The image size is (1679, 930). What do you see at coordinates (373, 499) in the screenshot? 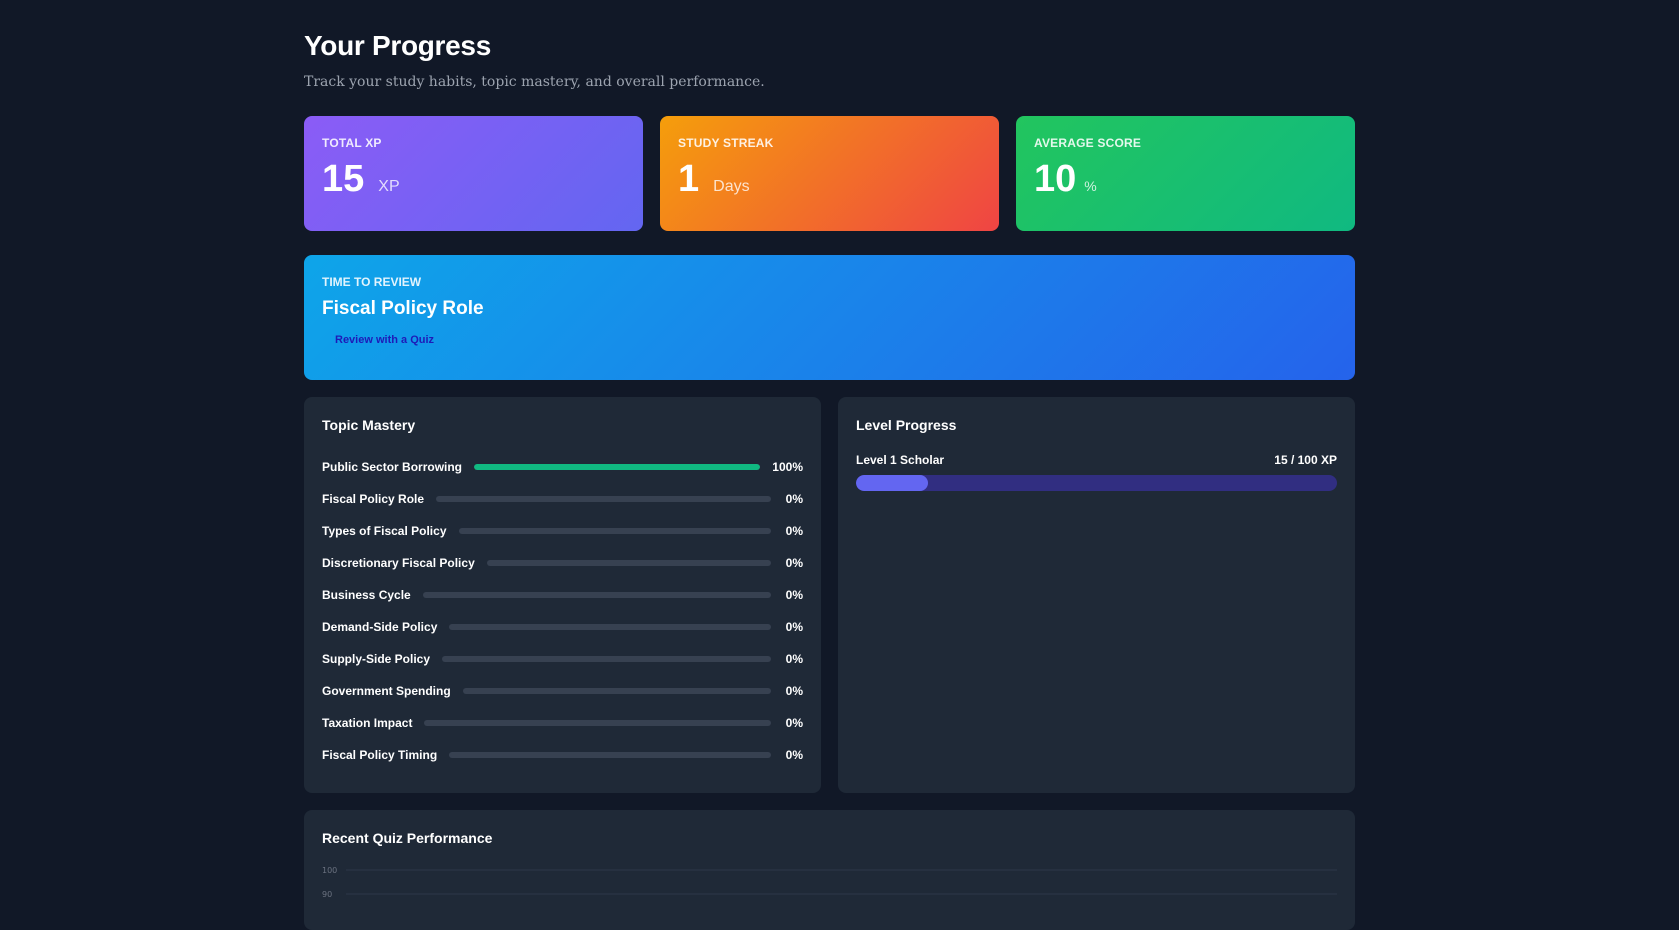
I see `mastery-topic-name: Fiscal Policy Role` at bounding box center [373, 499].